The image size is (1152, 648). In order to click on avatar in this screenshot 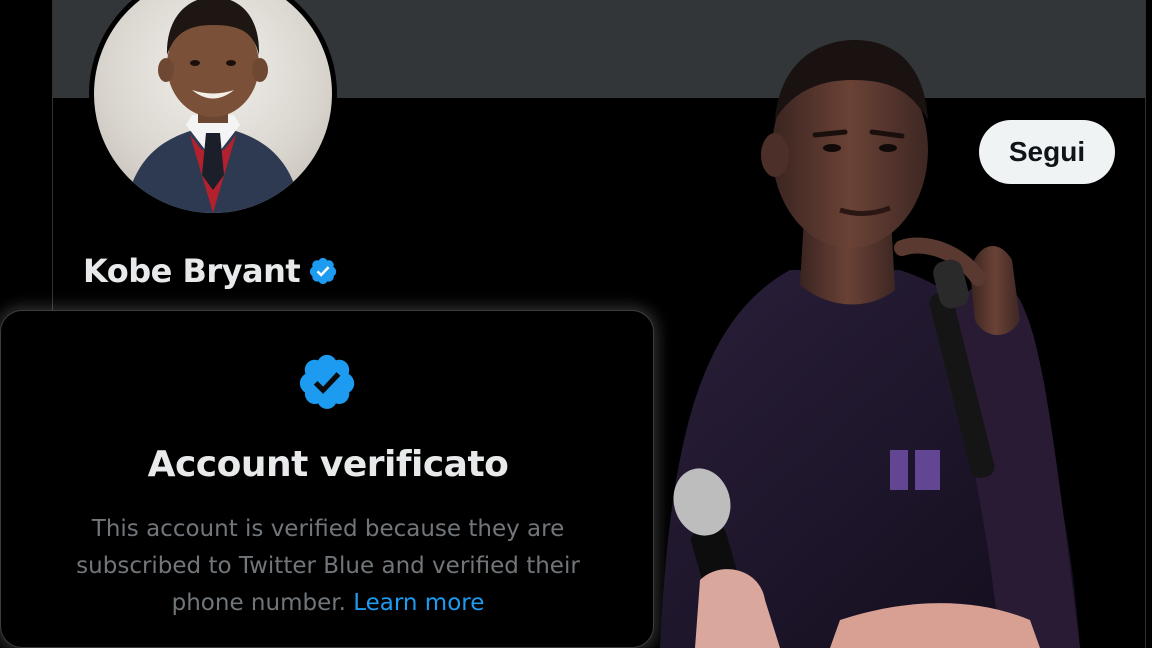, I will do `click(213, 109)`.